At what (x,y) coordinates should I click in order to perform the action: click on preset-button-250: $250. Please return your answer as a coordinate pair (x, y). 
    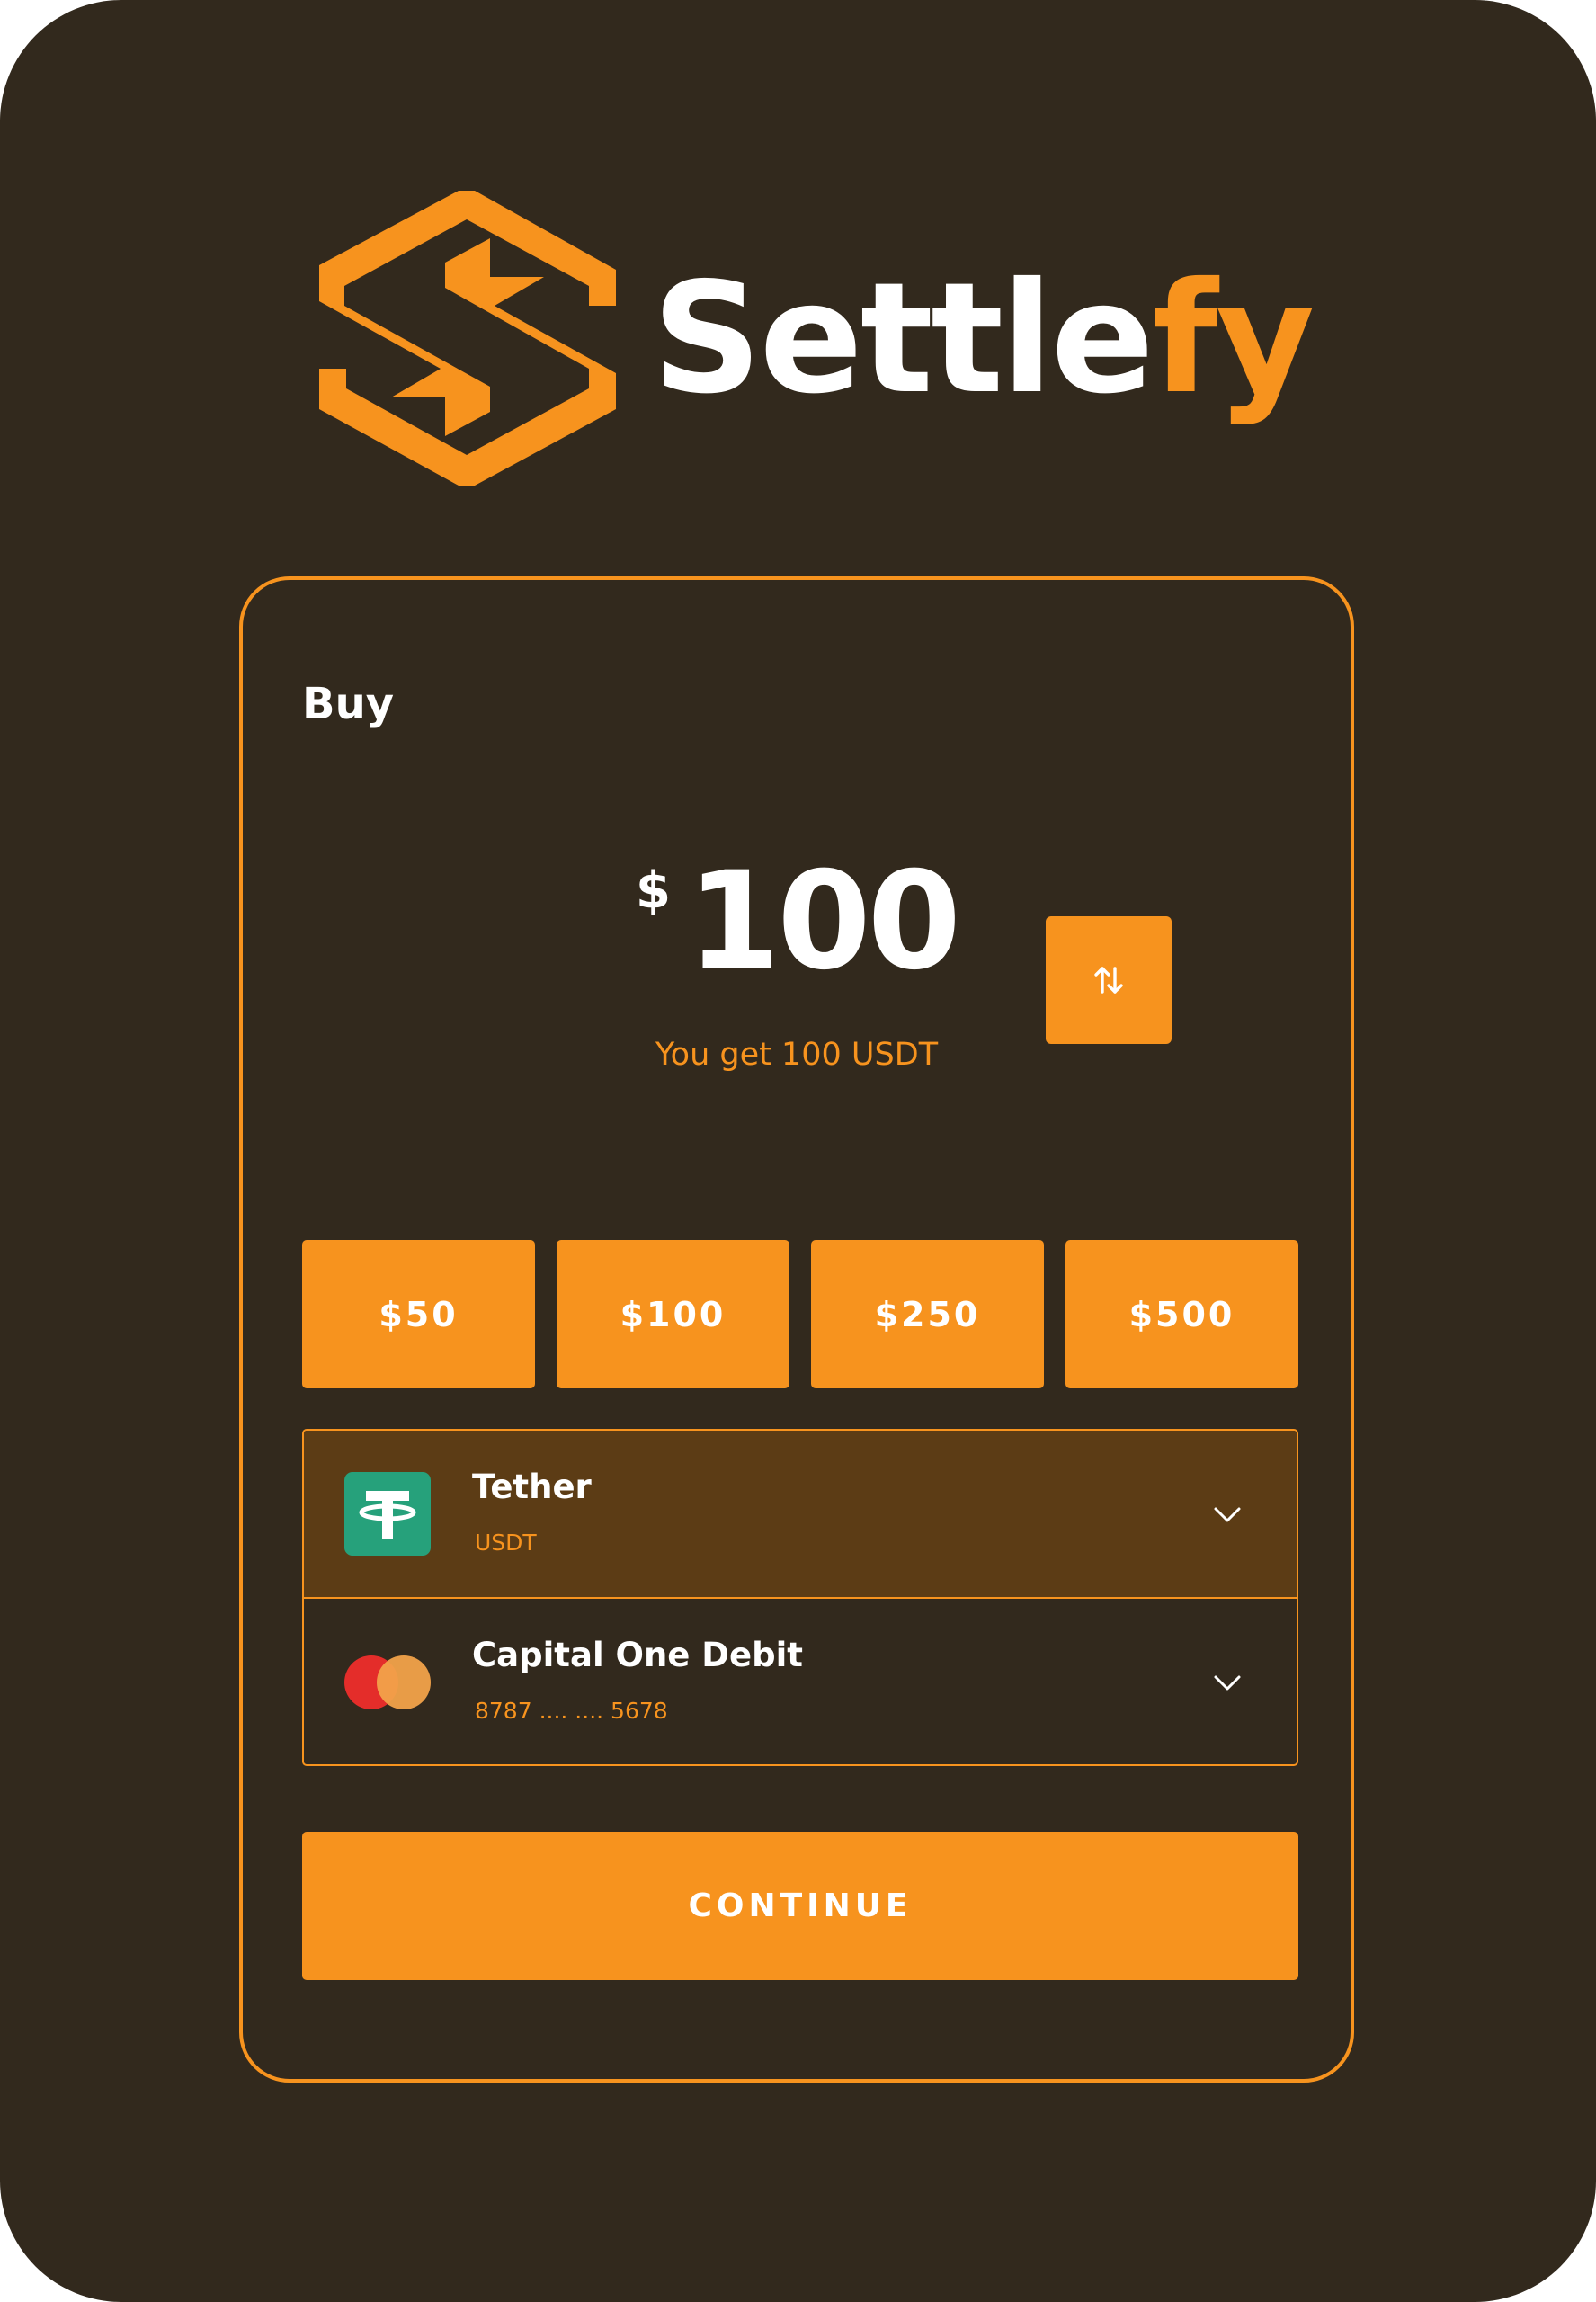
    Looking at the image, I should click on (927, 1314).